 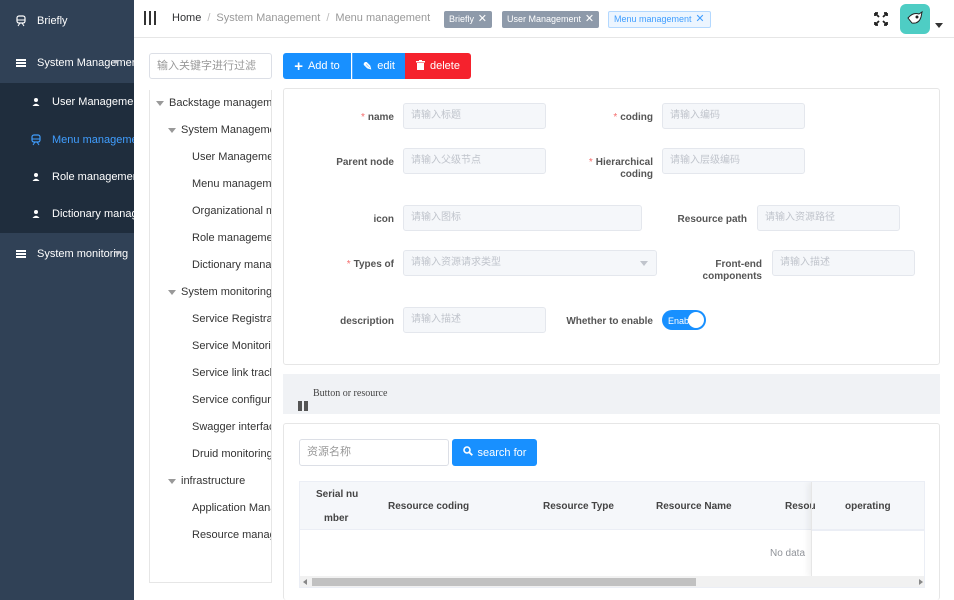 I want to click on empty-state-text: No data, so click(x=788, y=553).